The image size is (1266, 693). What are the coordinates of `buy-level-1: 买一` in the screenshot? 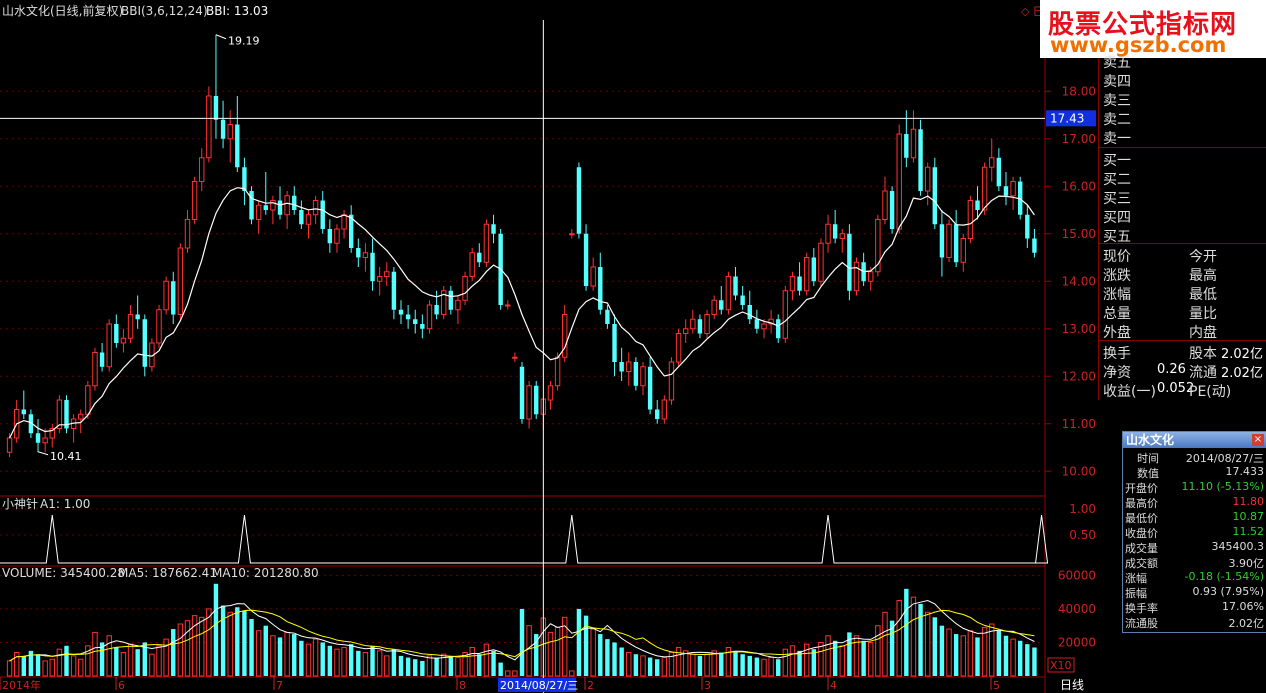 It's located at (1117, 161).